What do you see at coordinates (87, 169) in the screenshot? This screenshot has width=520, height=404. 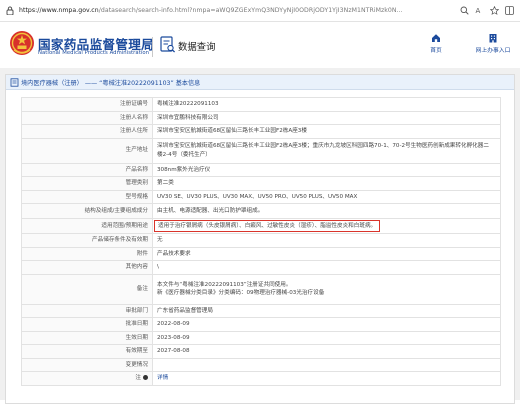 I see `field-label: 产品名称` at bounding box center [87, 169].